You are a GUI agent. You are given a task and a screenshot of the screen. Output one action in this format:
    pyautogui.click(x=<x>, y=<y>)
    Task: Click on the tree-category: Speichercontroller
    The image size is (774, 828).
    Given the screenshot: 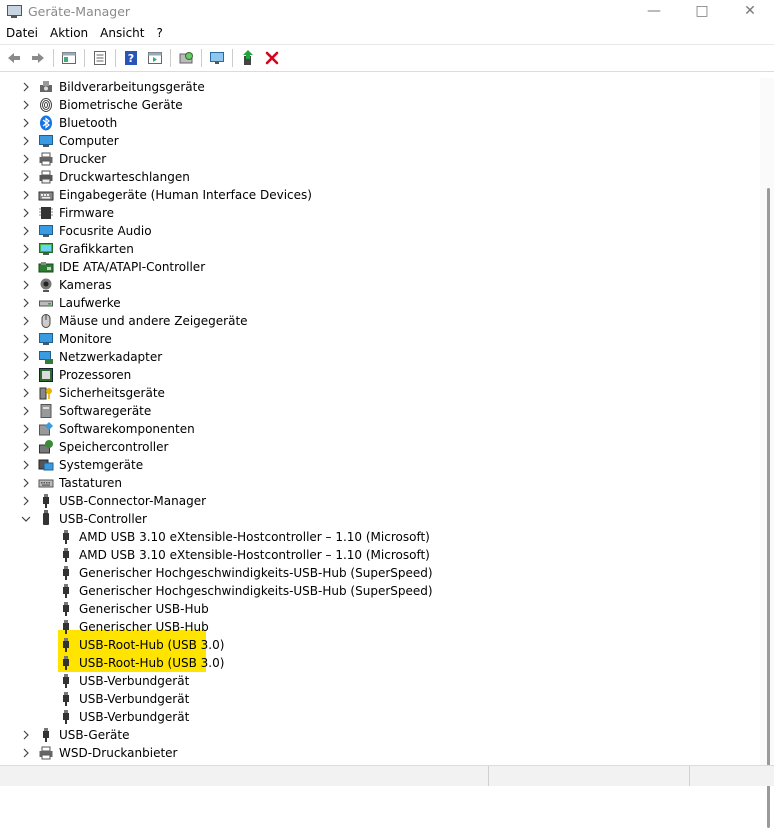 What is the action you would take?
    pyautogui.click(x=380, y=447)
    